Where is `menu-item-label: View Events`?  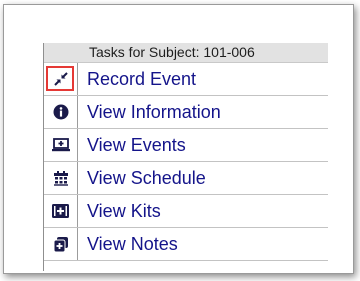 menu-item-label: View Events is located at coordinates (136, 145).